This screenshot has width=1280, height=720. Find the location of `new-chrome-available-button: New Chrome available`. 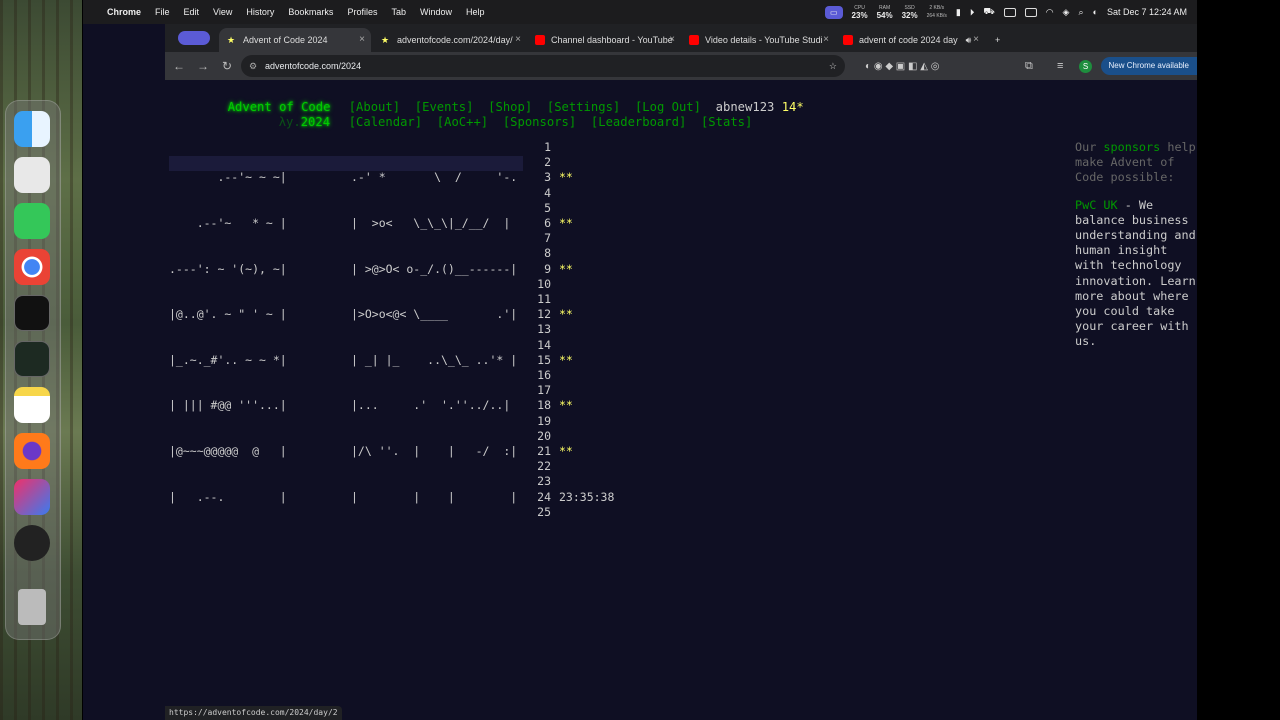

new-chrome-available-button: New Chrome available is located at coordinates (1148, 66).